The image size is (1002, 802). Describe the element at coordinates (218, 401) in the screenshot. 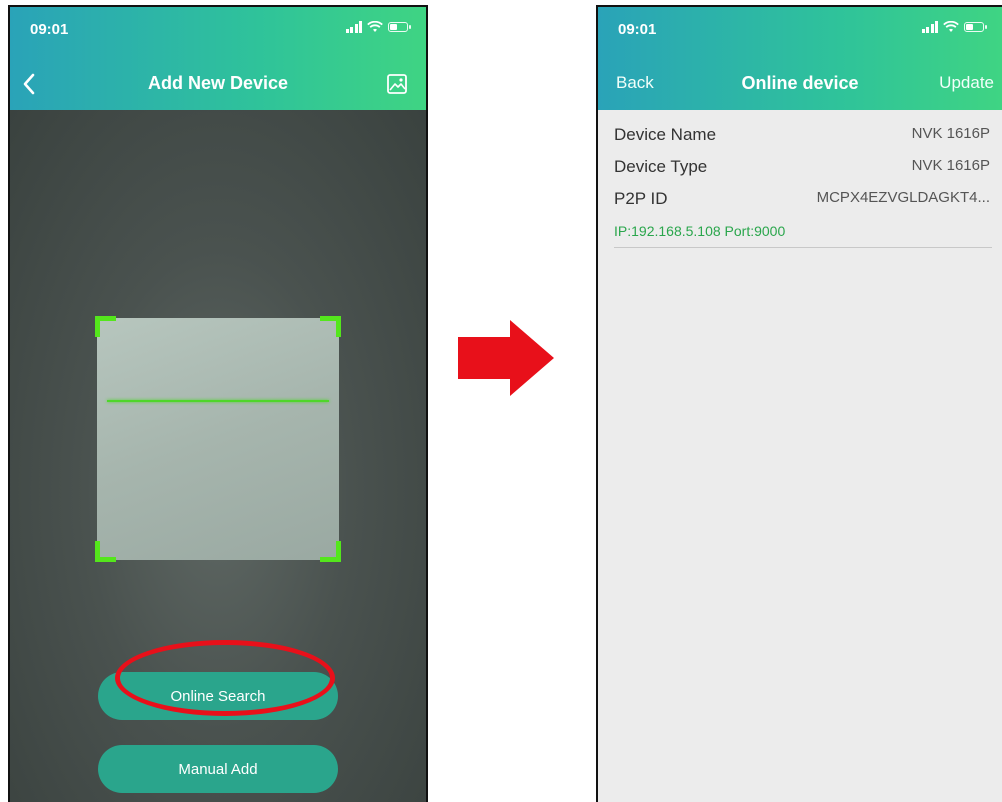

I see `scan-line` at that location.